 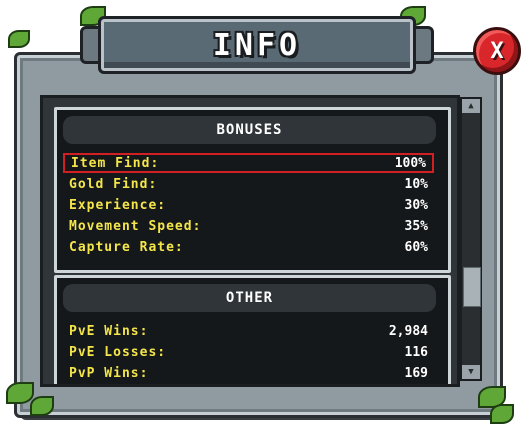 I want to click on bonuses-value: 30%, so click(x=416, y=205).